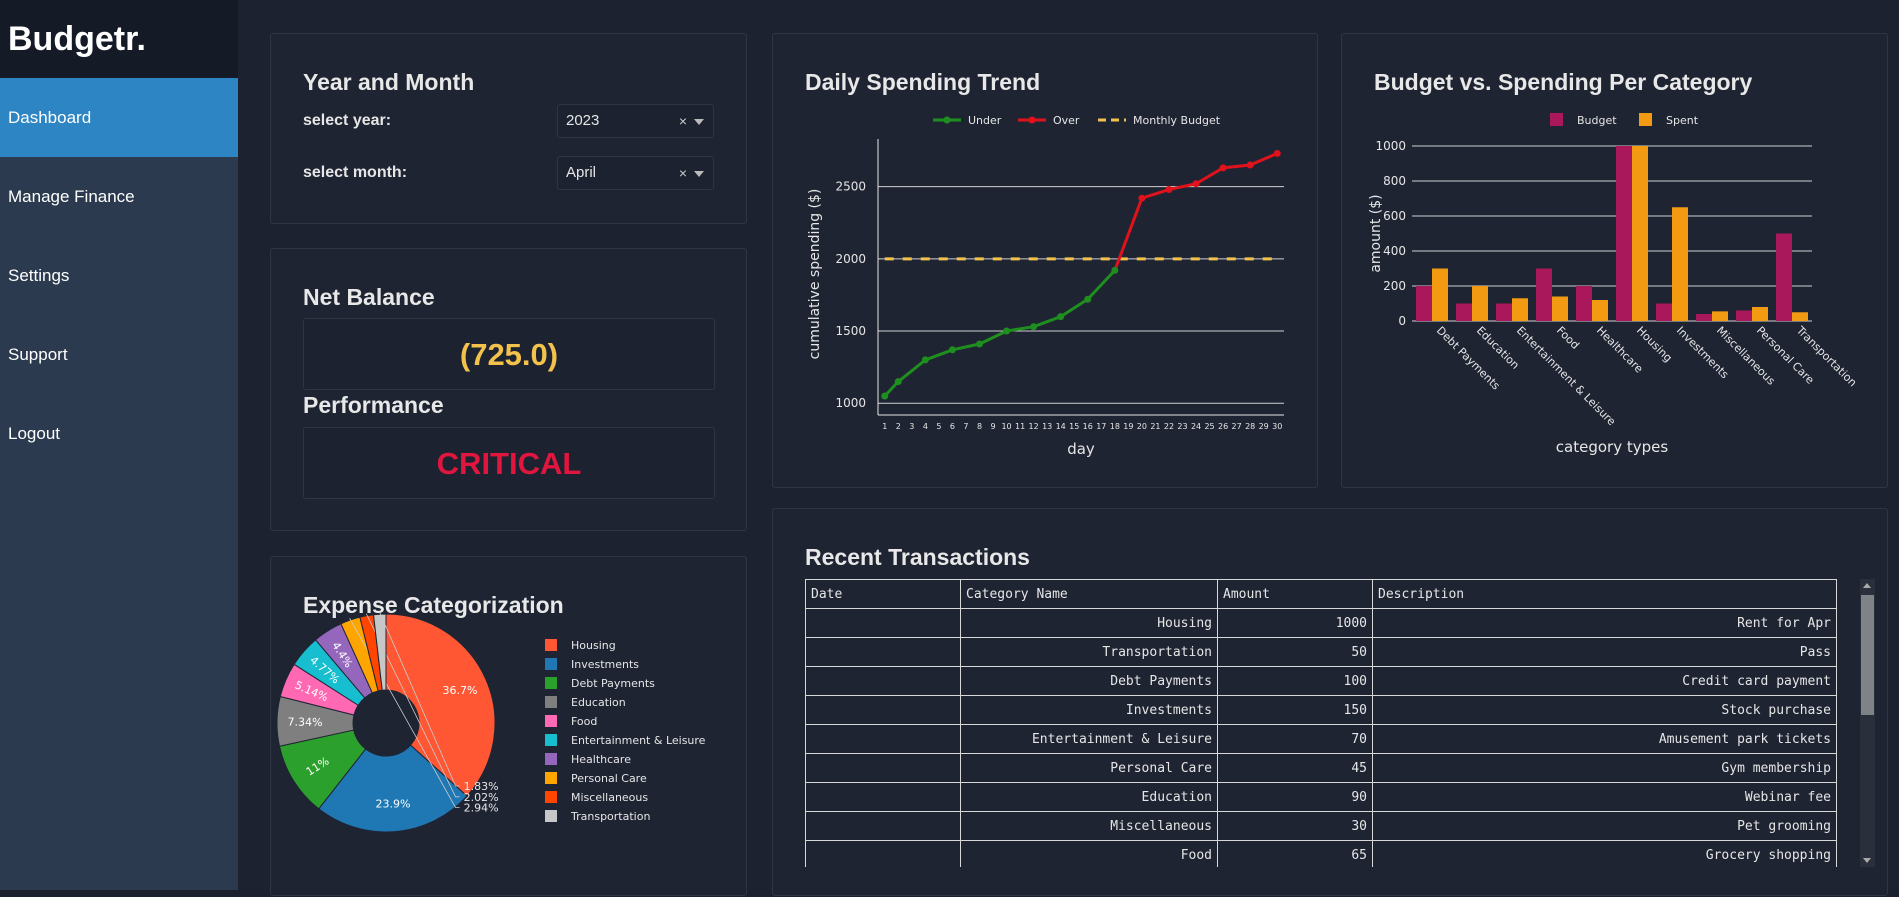 Image resolution: width=1899 pixels, height=897 pixels. I want to click on nav-support: Support, so click(119, 354).